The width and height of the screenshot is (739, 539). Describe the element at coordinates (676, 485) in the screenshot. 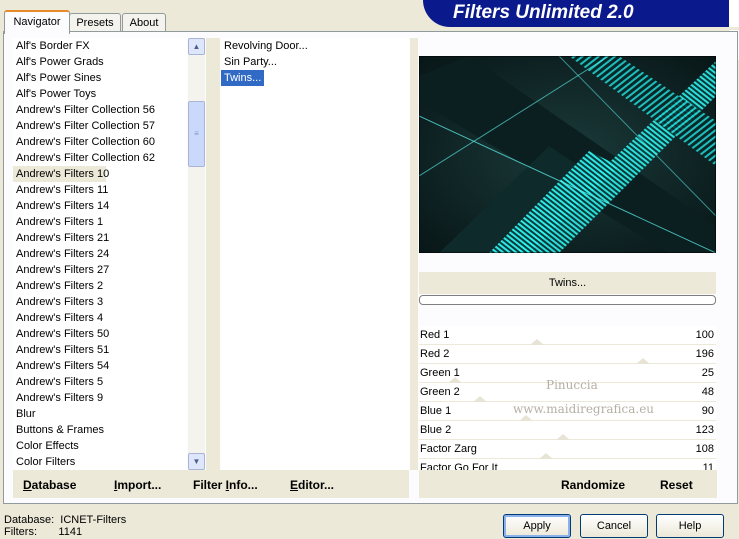

I see `reset-button: Reset` at that location.